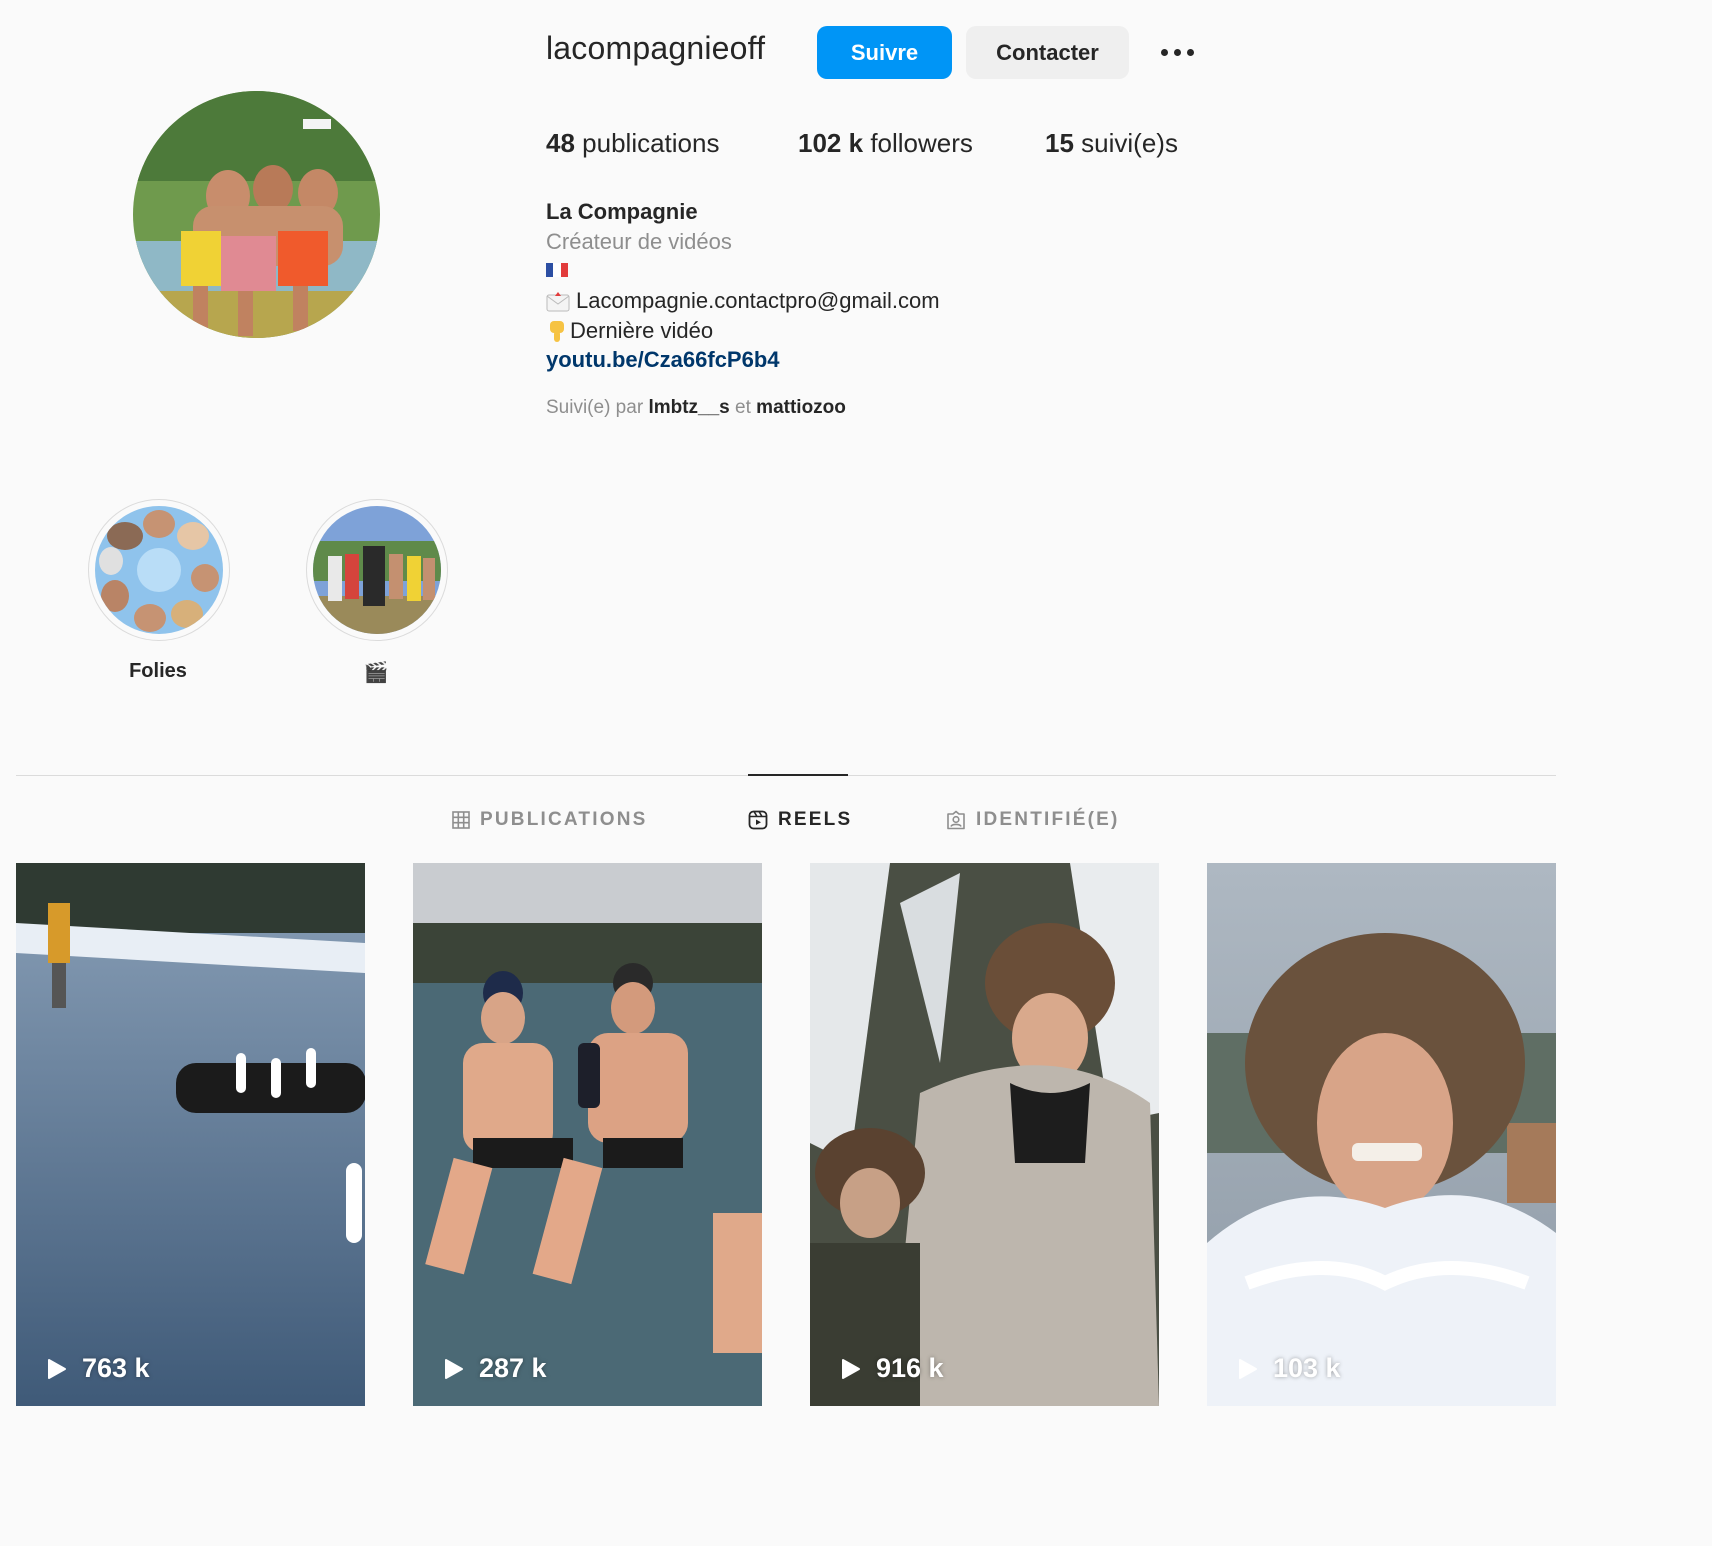 The height and width of the screenshot is (1546, 1712). I want to click on pointing-down-icon, so click(557, 331).